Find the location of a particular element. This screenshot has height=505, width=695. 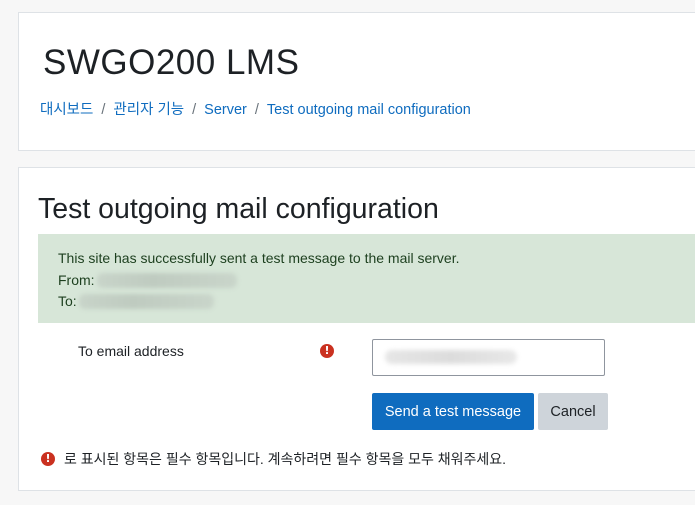

alert-from-row: From: is located at coordinates (376, 281).